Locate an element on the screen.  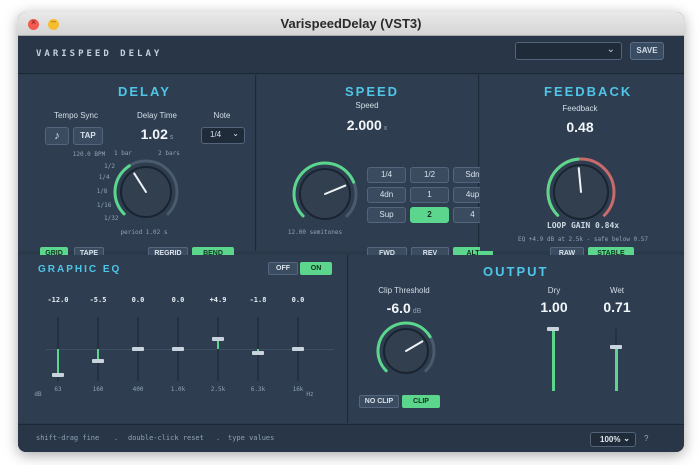
division-tick-label: 1/2 is located at coordinates (110, 167).